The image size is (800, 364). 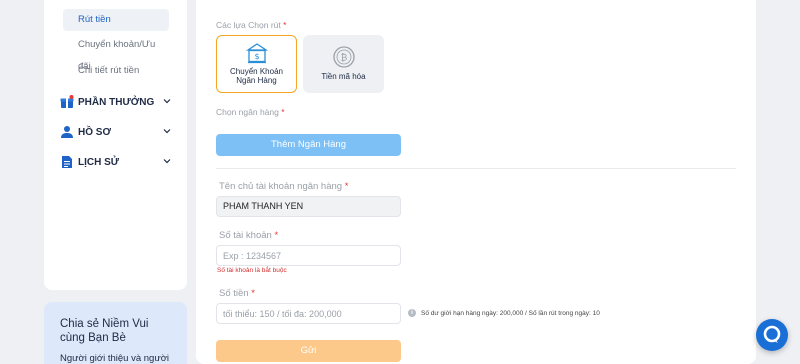 I want to click on submit-button: Gửi, so click(x=308, y=351).